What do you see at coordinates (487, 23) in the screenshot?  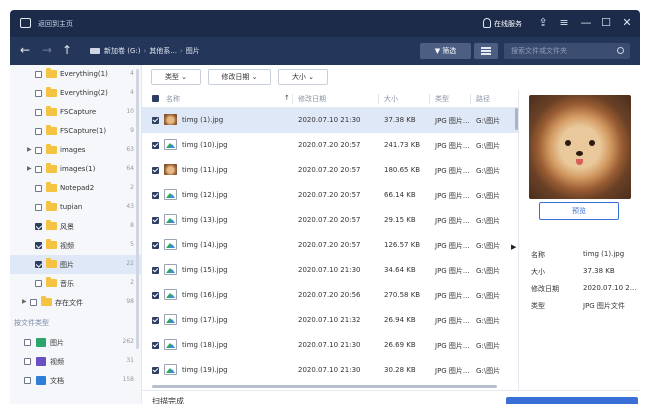 I see `online-service-icon` at bounding box center [487, 23].